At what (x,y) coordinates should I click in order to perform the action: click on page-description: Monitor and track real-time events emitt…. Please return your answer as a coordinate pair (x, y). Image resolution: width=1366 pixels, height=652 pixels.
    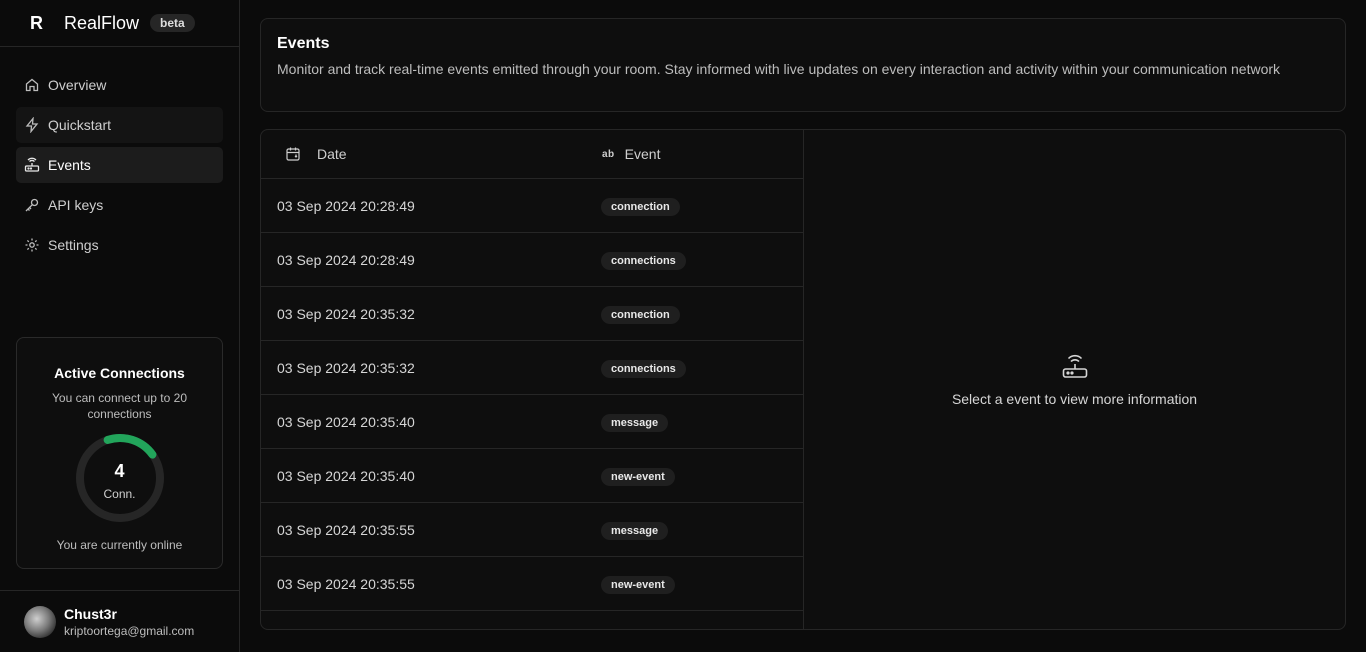
    Looking at the image, I should click on (779, 69).